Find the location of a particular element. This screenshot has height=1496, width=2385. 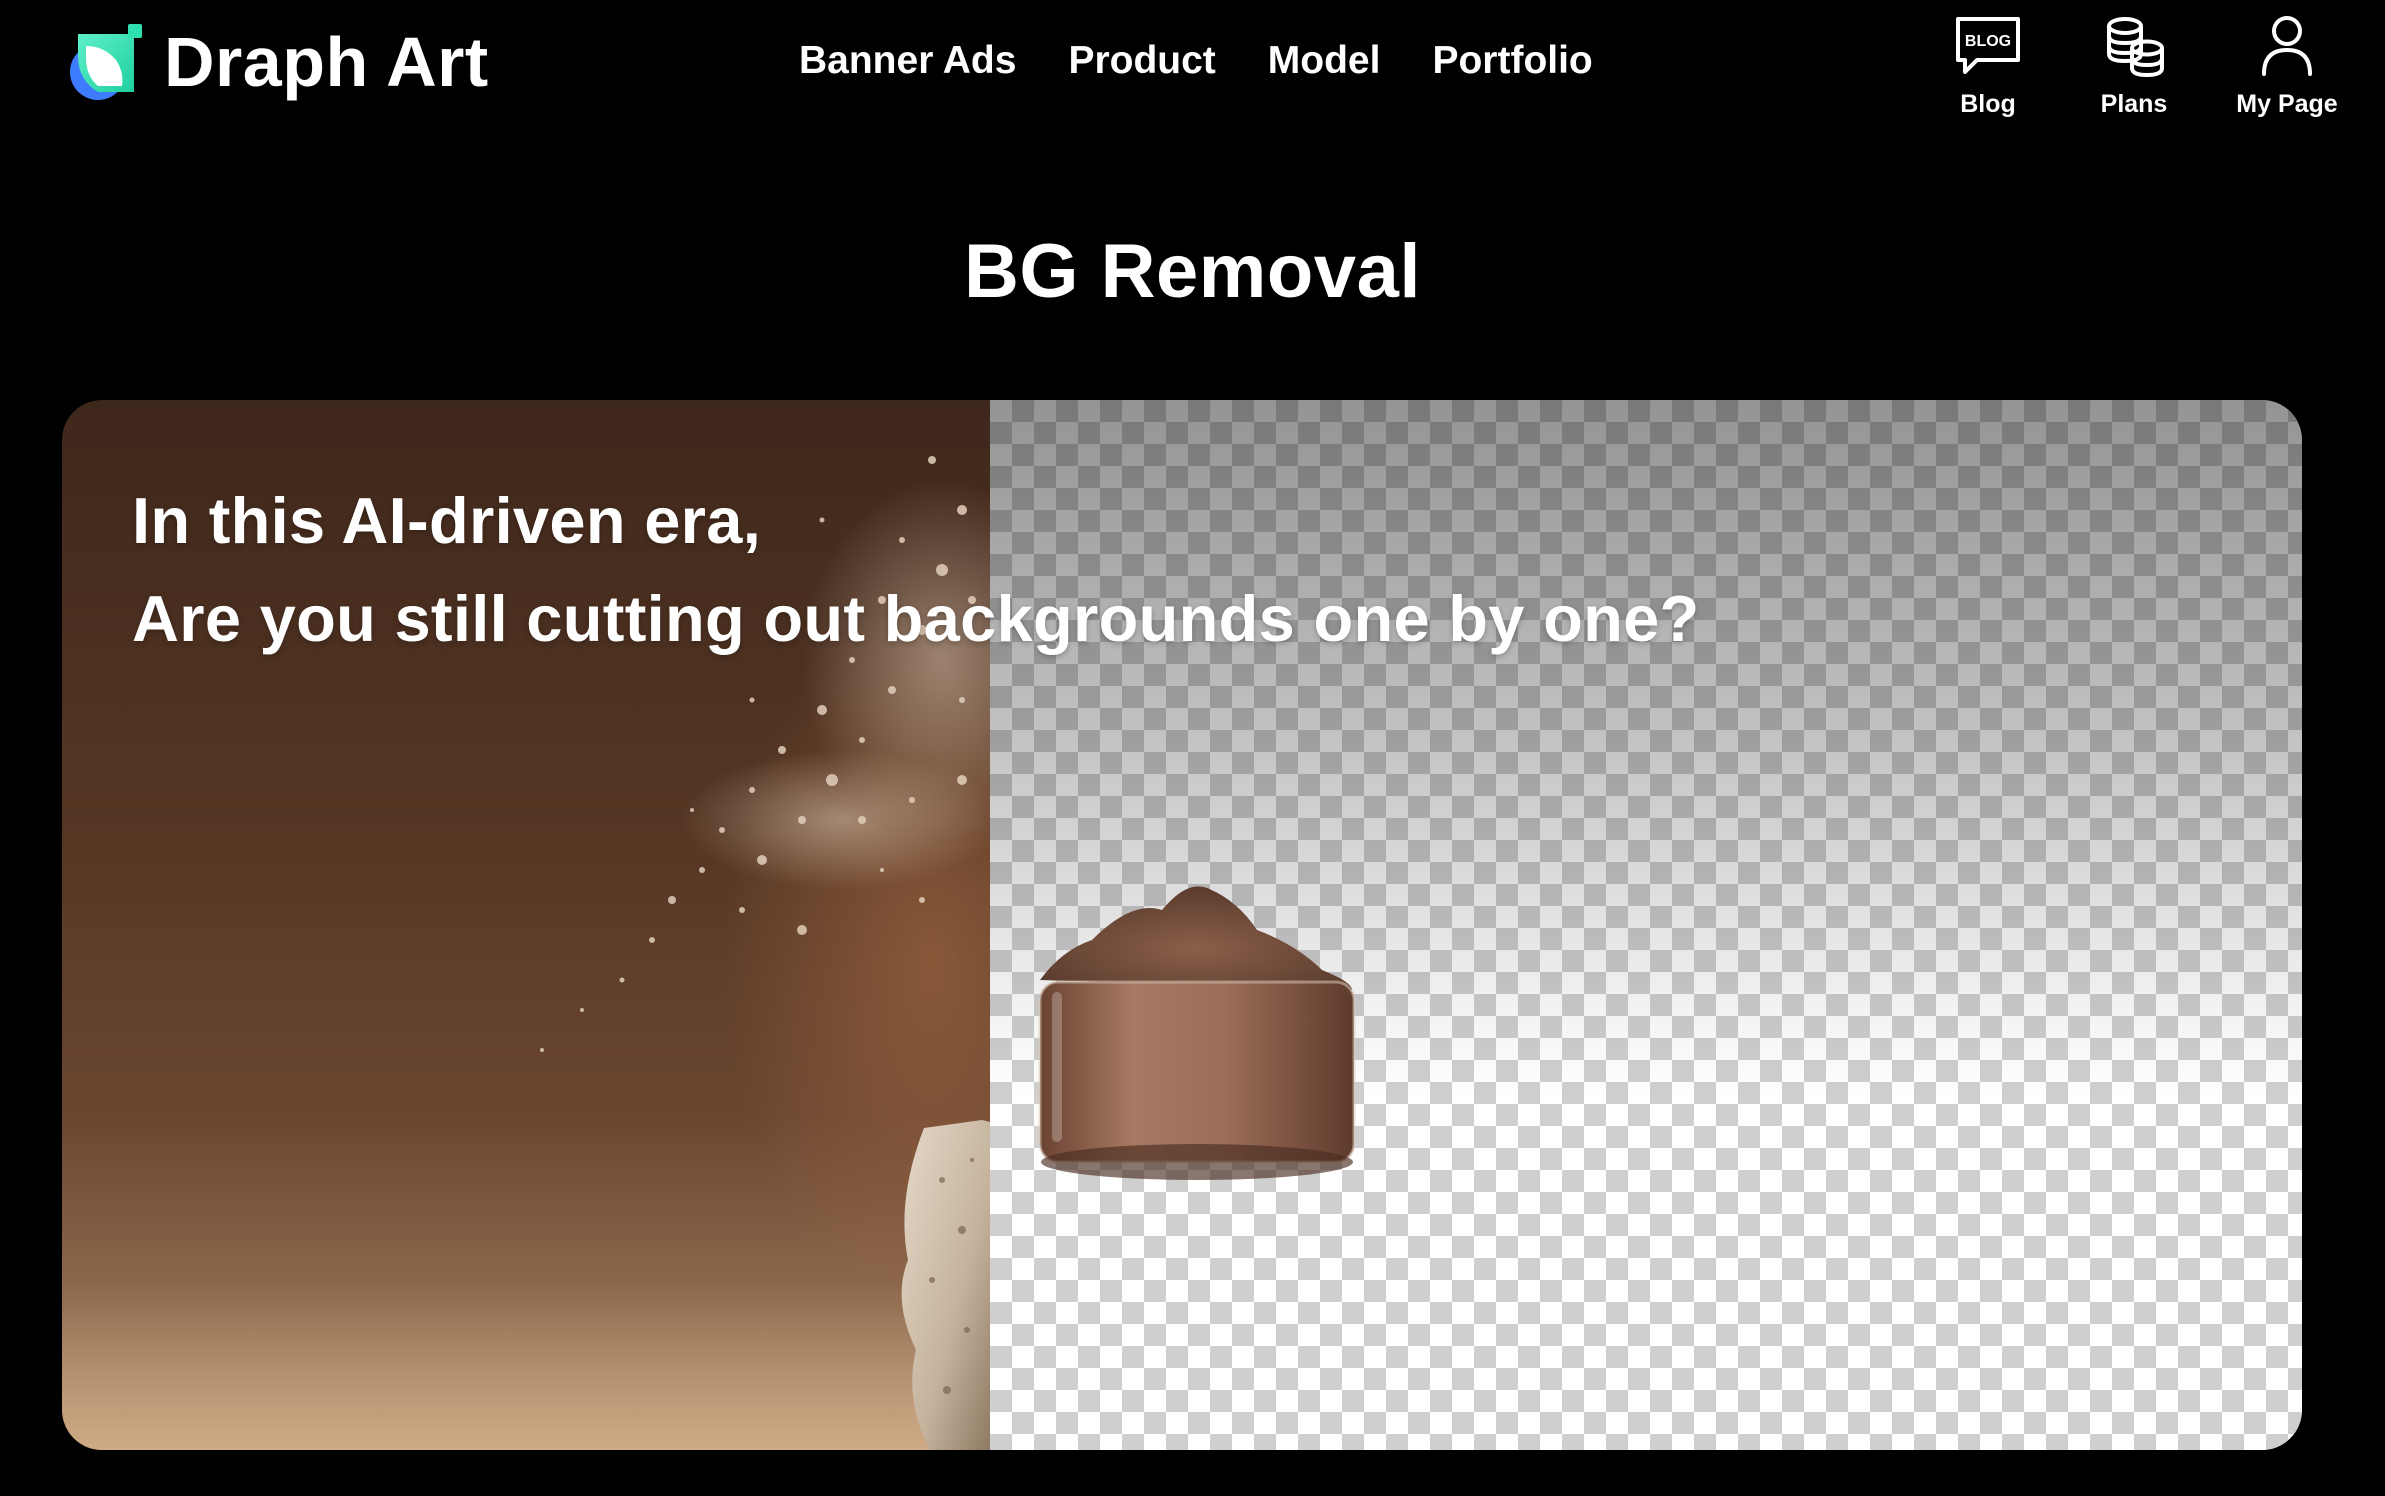

my-page-label: My Page is located at coordinates (2287, 104).